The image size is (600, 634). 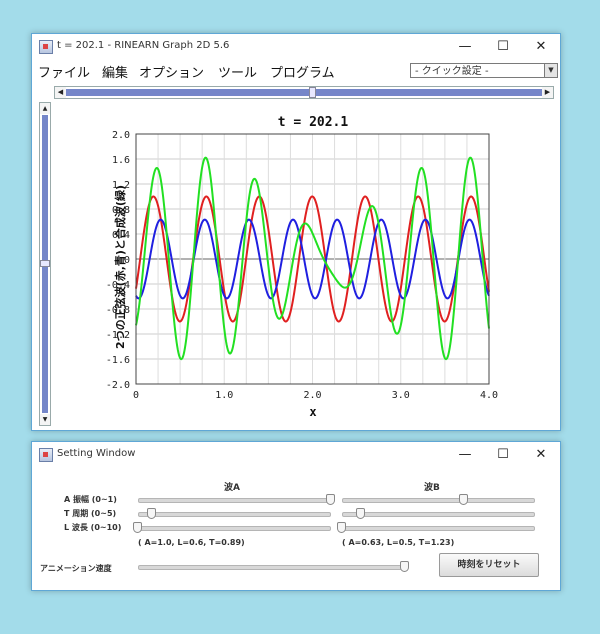 What do you see at coordinates (143, 45) in the screenshot?
I see `window-title: t = 202.1 - RINEARN Graph 2D 5.6` at bounding box center [143, 45].